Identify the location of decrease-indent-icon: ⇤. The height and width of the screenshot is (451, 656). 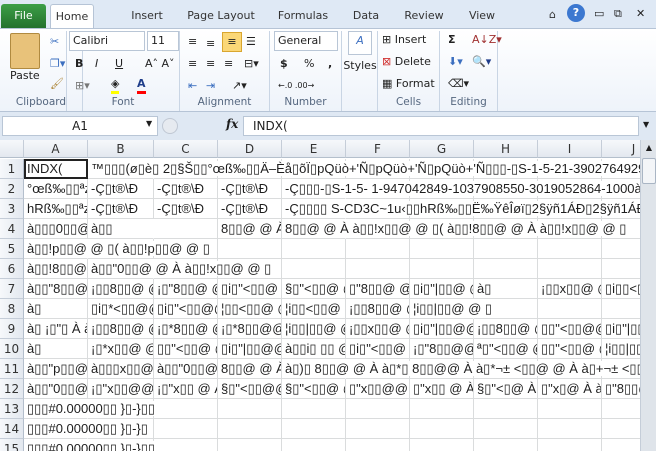
(192, 86).